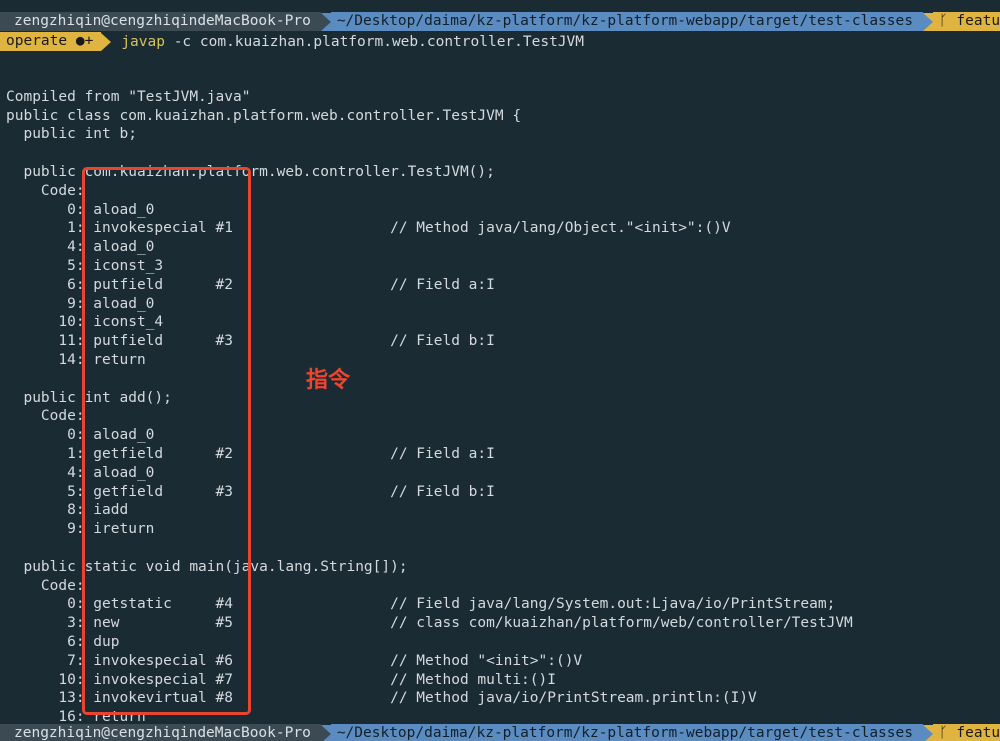  What do you see at coordinates (128, 96) in the screenshot?
I see `output-line: Compiled from "TestJVM.java"` at bounding box center [128, 96].